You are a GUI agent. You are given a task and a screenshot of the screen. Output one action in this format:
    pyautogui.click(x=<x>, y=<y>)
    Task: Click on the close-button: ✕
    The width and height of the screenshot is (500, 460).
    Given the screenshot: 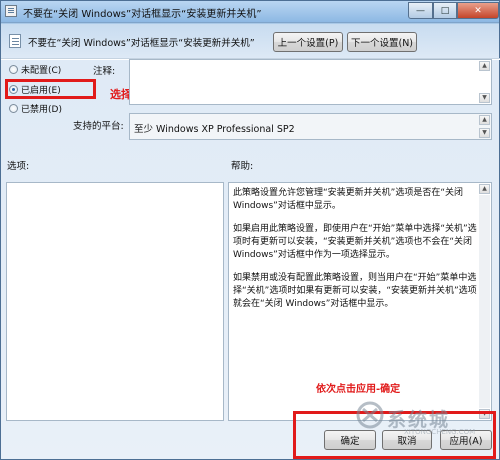 What is the action you would take?
    pyautogui.click(x=478, y=10)
    